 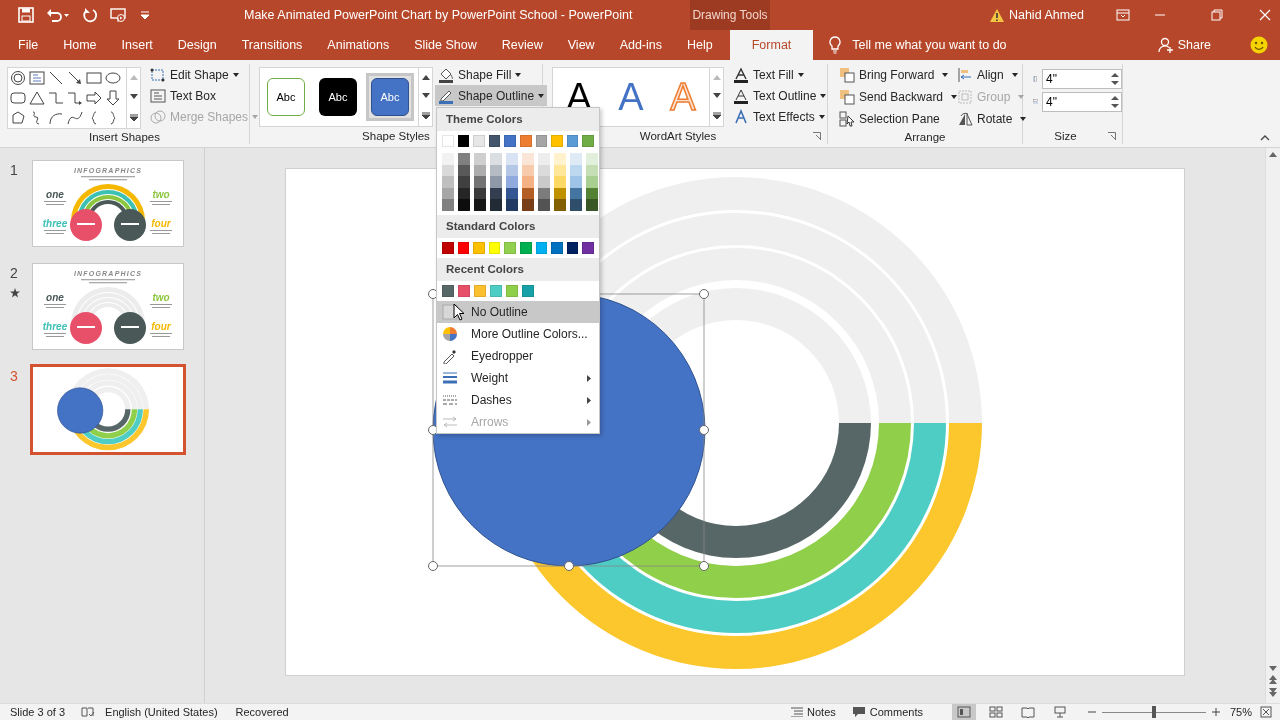 I want to click on ribbon-tab: Format, so click(x=771, y=45).